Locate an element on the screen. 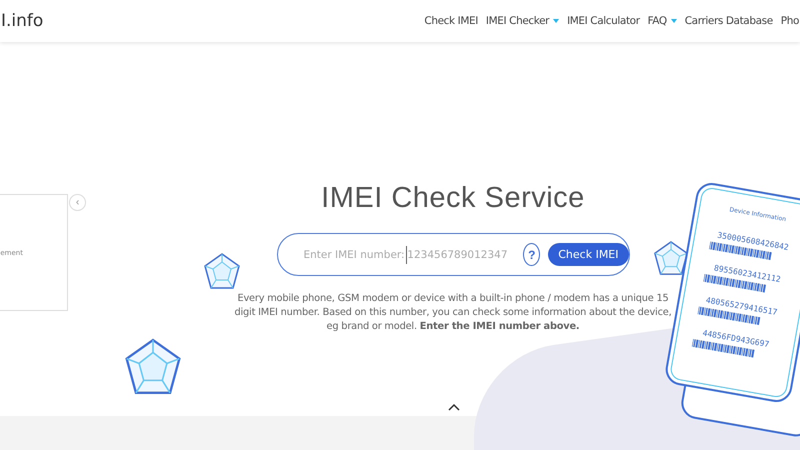 This screenshot has width=800, height=450. page-title: IMEI Check Service is located at coordinates (453, 198).